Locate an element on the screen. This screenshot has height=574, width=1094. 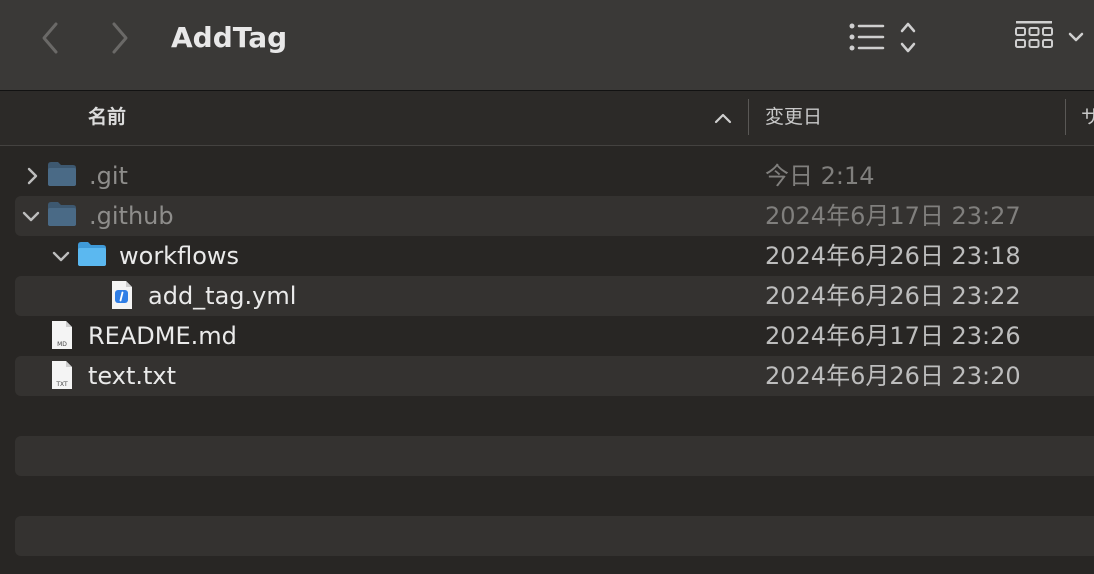
txt-file-icon: TXT is located at coordinates (62, 375).